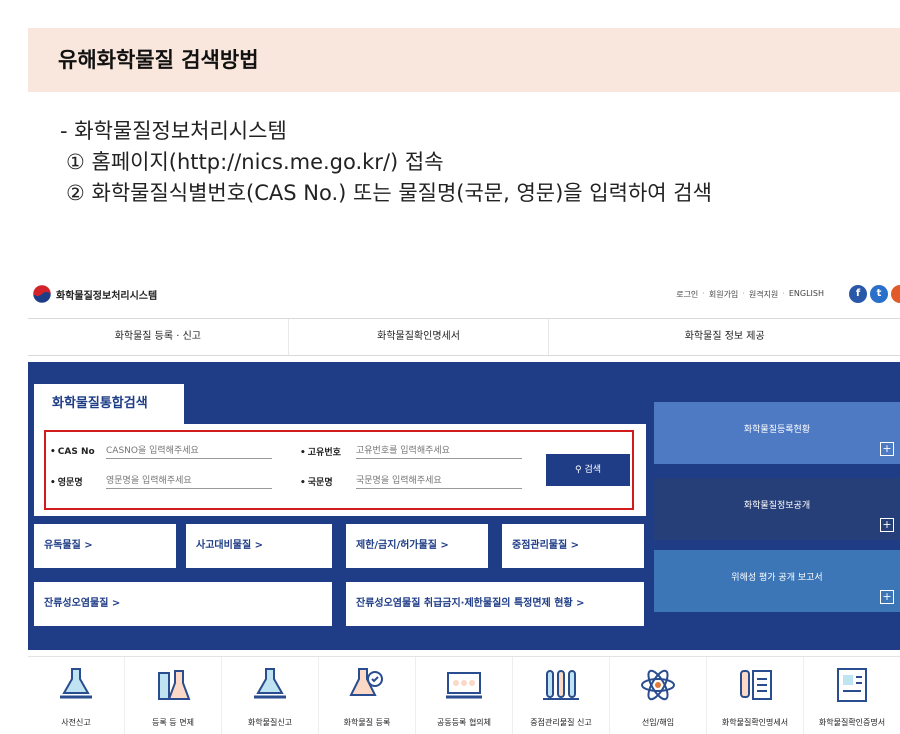 The image size is (900, 734). Describe the element at coordinates (419, 337) in the screenshot. I see `nav-confirmation: 화학물질확인명세서` at that location.